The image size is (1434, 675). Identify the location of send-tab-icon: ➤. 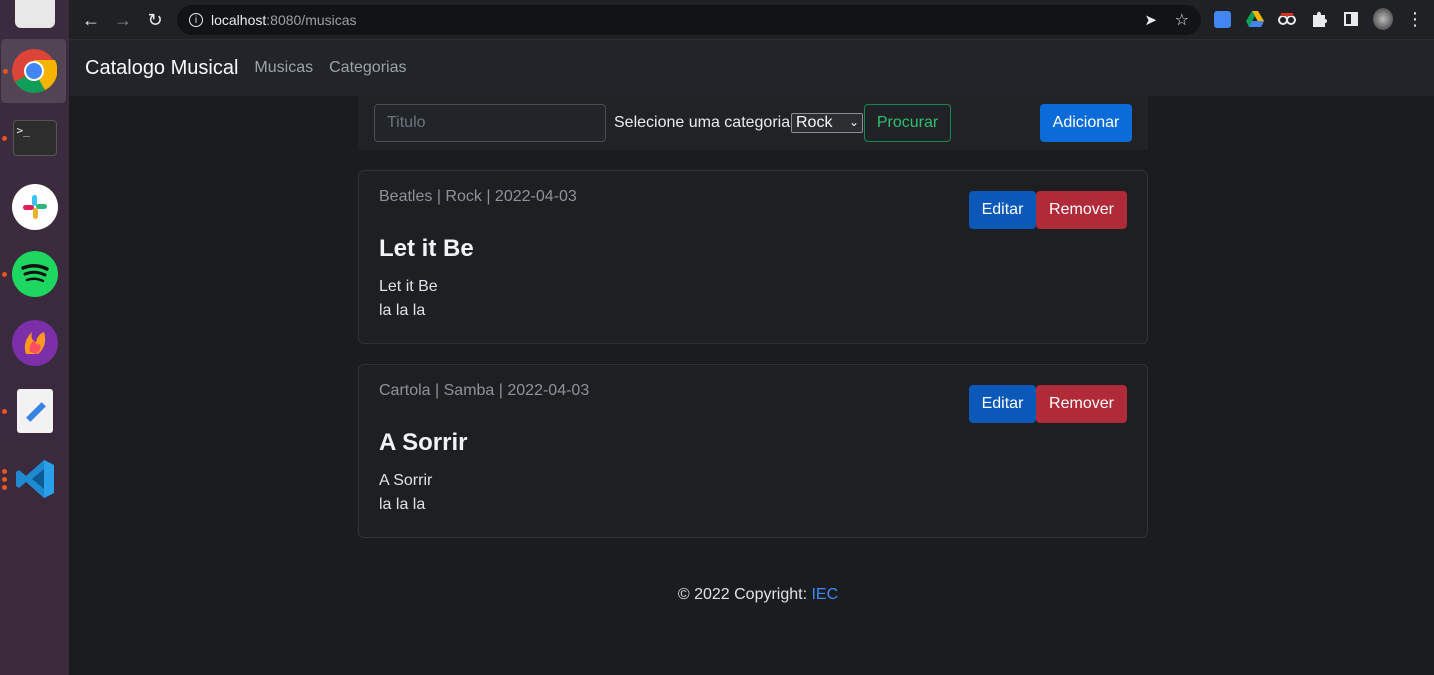
(1150, 20).